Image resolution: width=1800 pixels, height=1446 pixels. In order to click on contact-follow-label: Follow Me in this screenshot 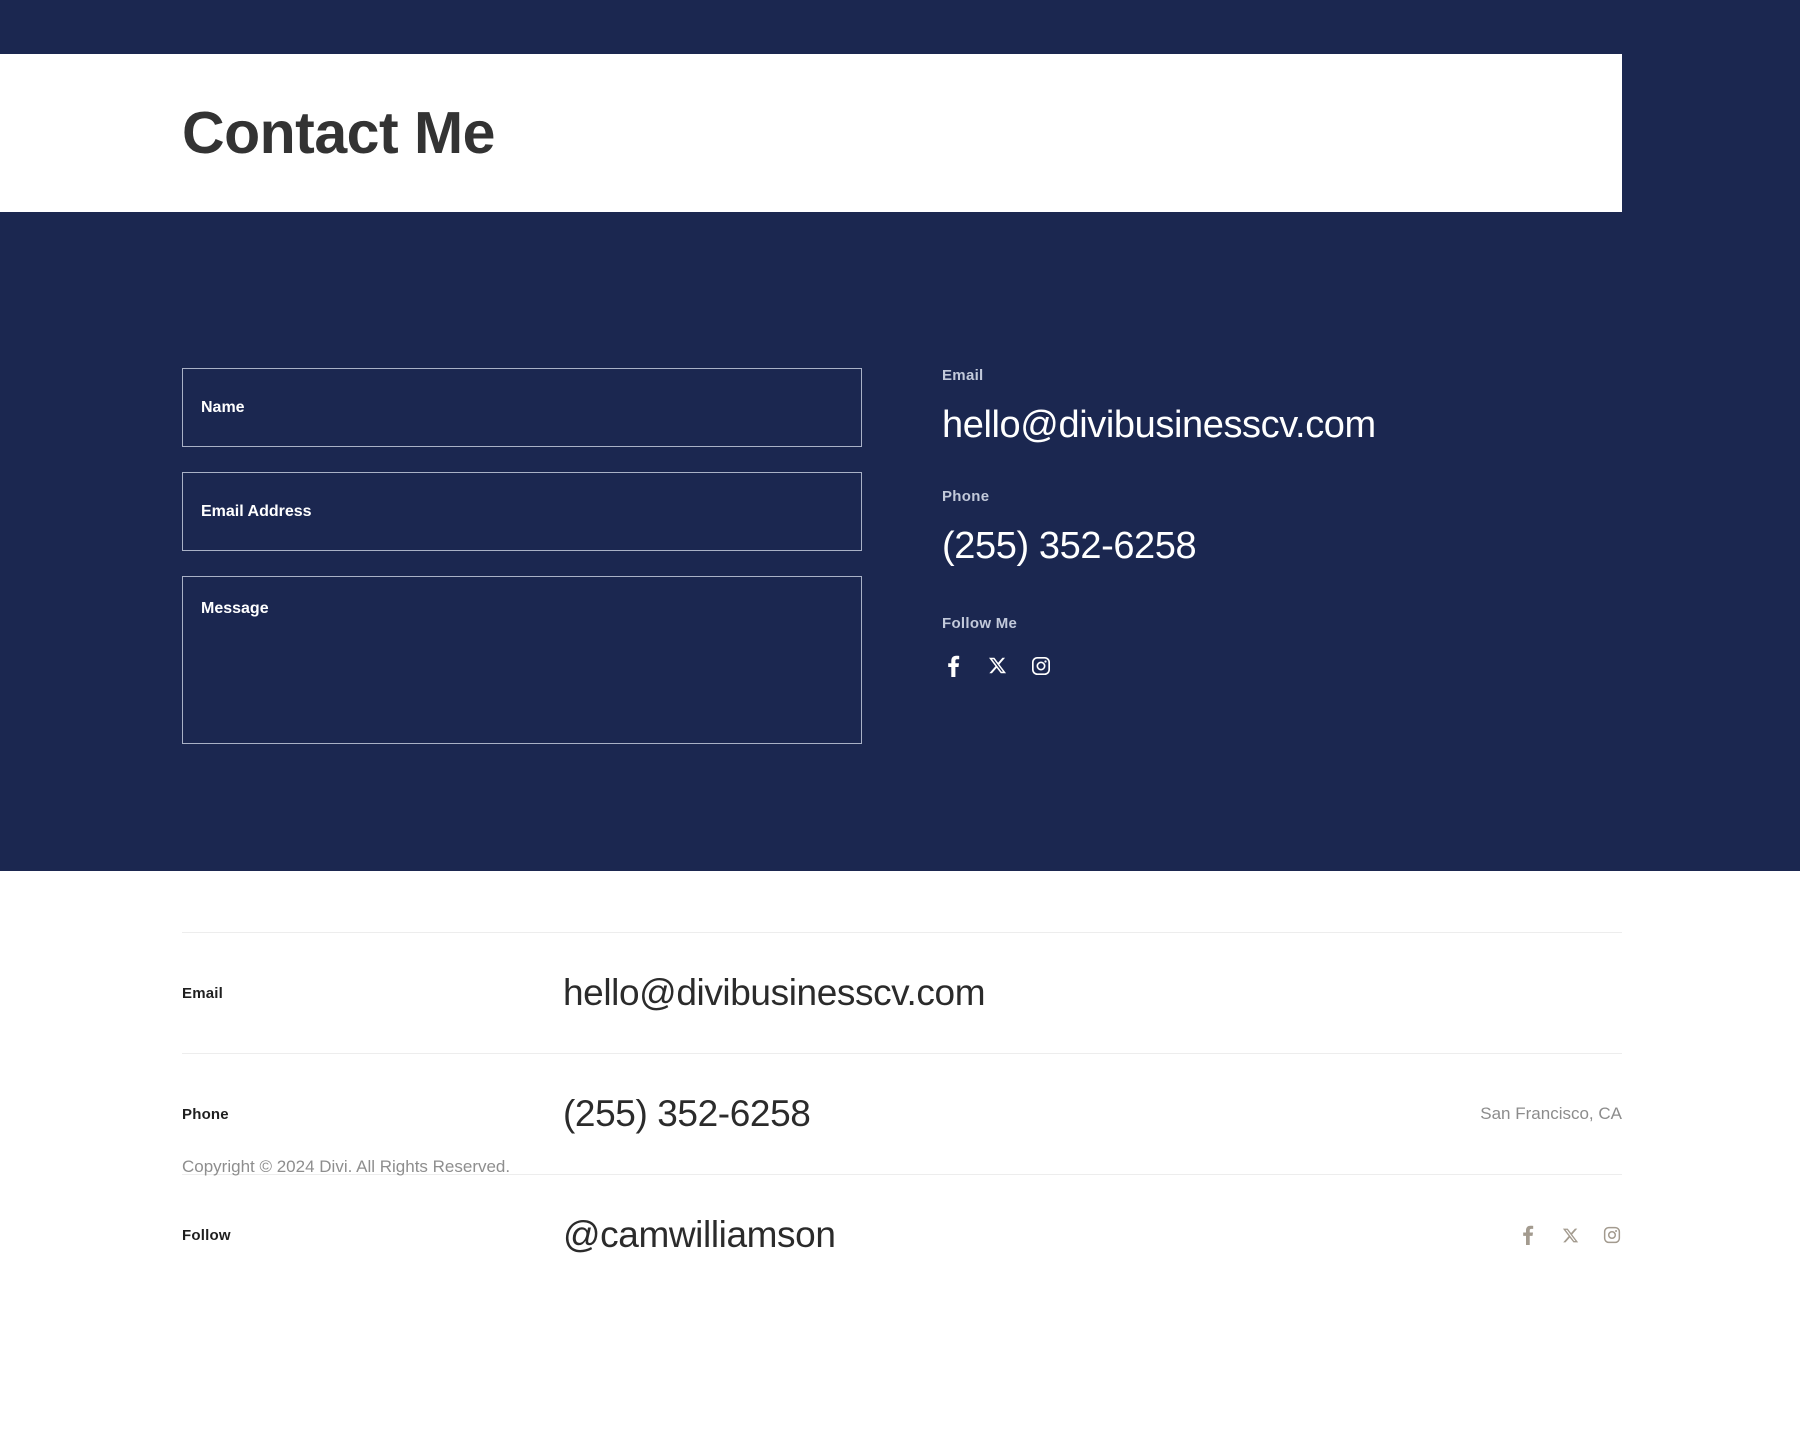, I will do `click(980, 623)`.